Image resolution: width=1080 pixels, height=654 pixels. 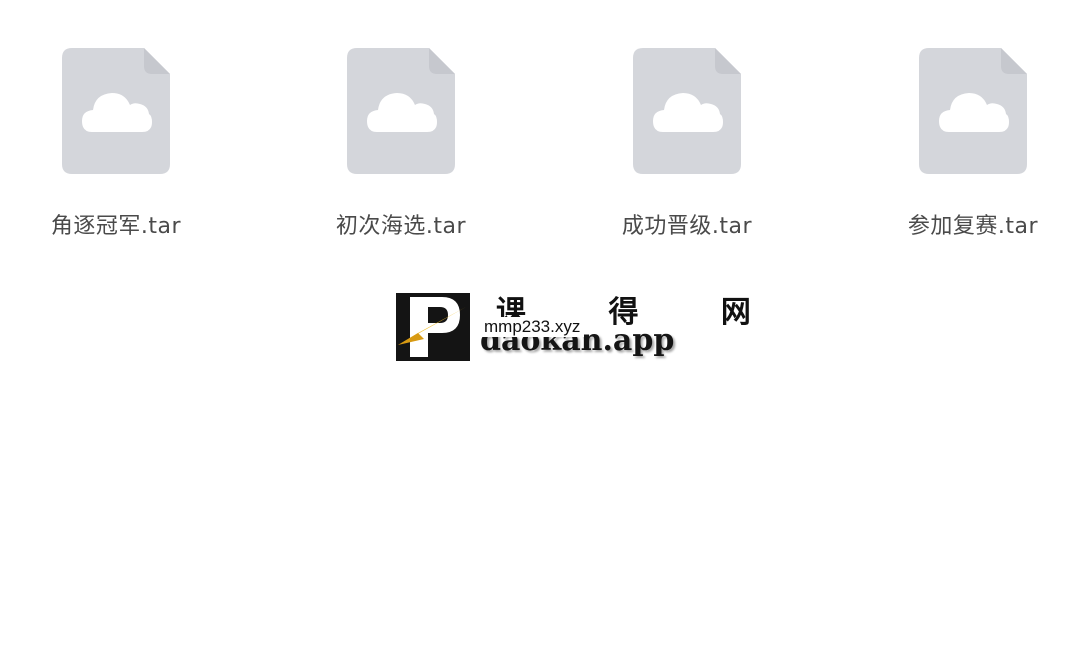 What do you see at coordinates (116, 226) in the screenshot?
I see `file-name: 角逐冠军.tar` at bounding box center [116, 226].